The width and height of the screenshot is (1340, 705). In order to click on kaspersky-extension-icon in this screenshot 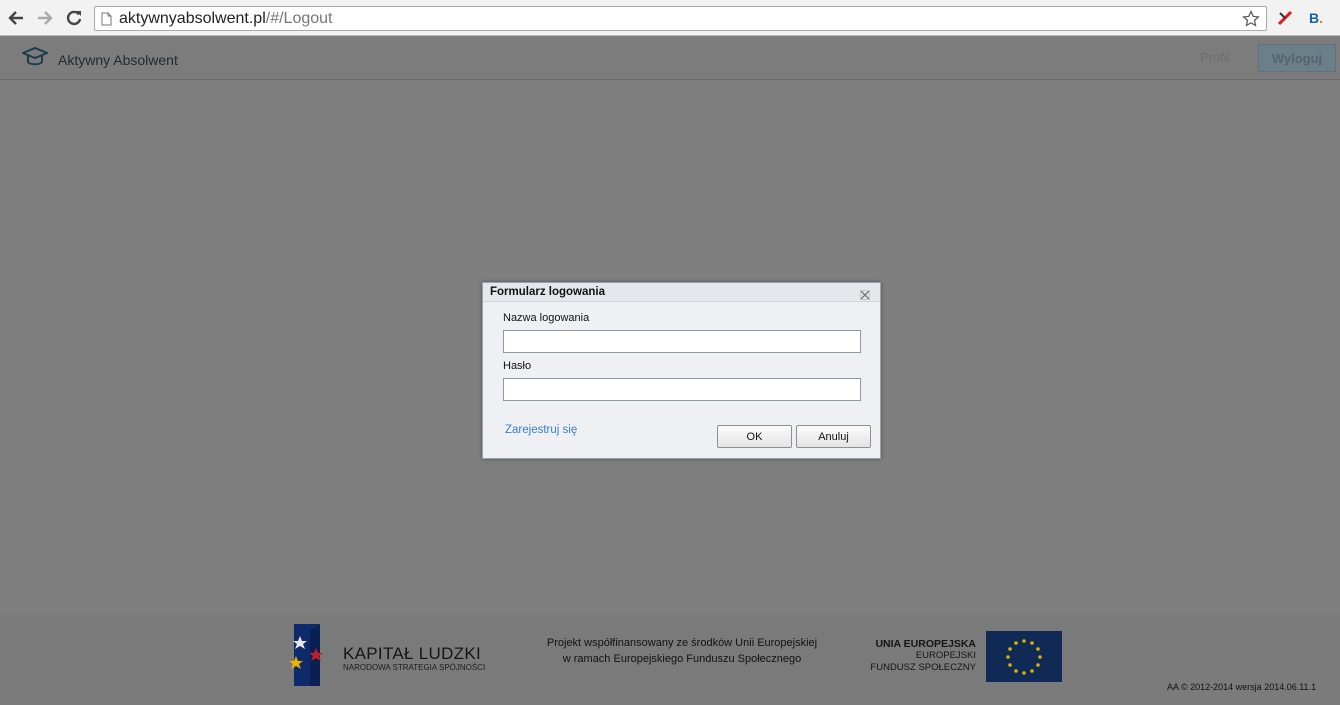, I will do `click(1285, 18)`.